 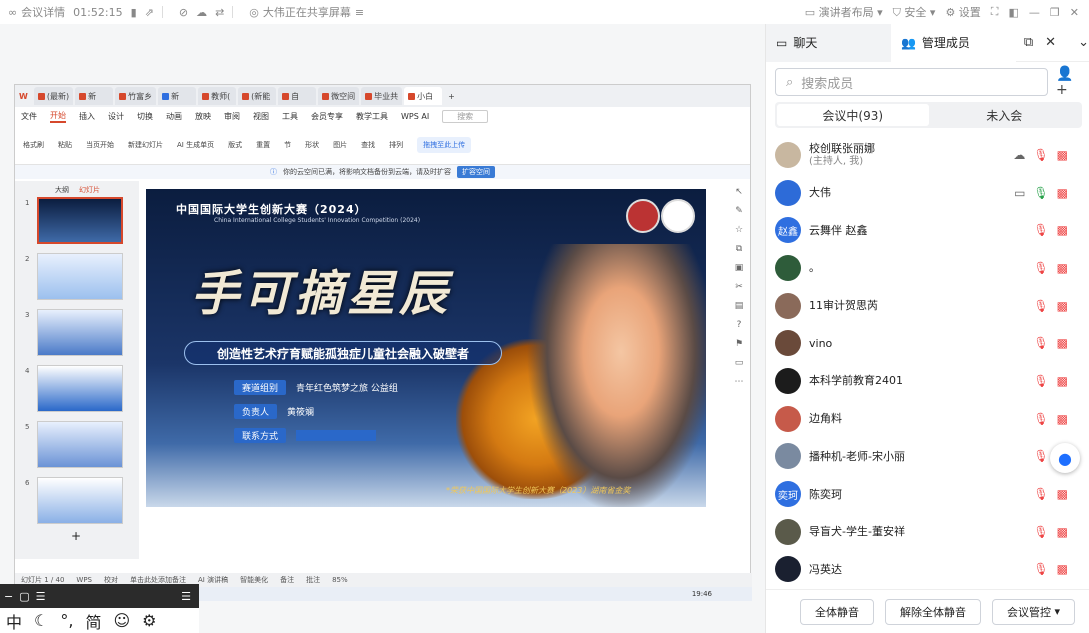 I want to click on cloud-icon: ☁, so click(x=201, y=12).